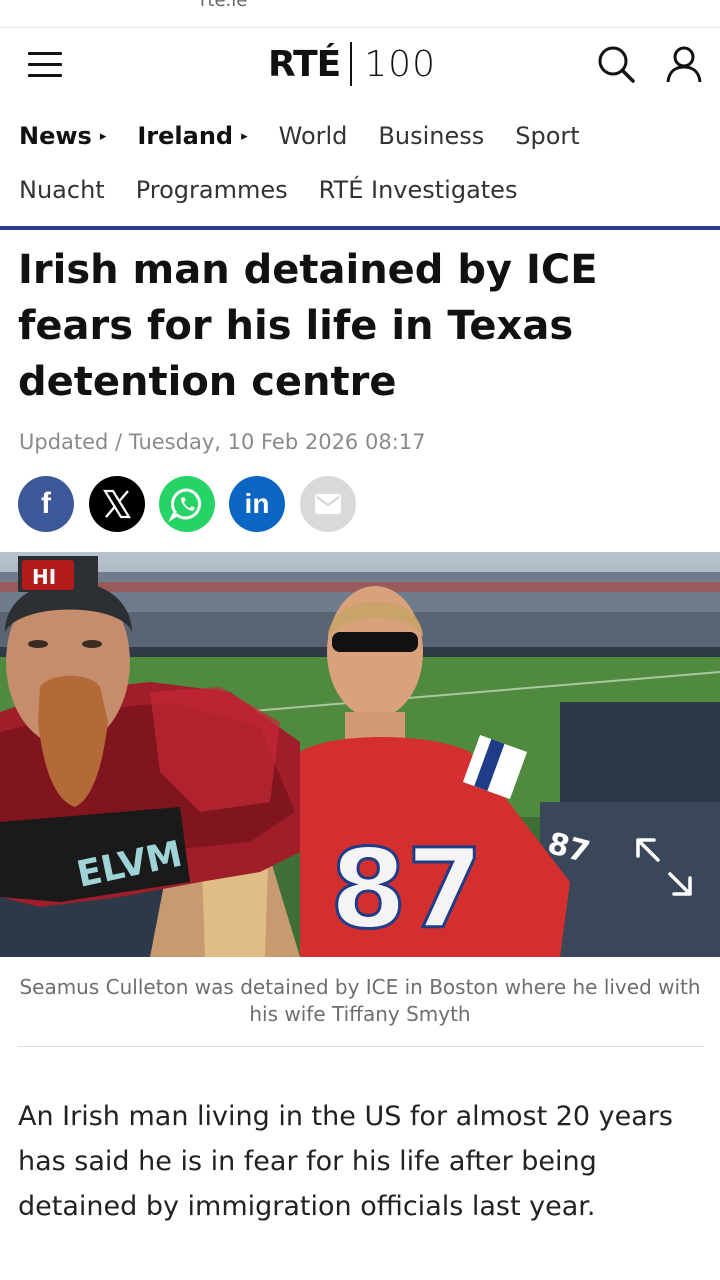 Image resolution: width=720 pixels, height=1280 pixels. What do you see at coordinates (547, 136) in the screenshot?
I see `nav-item-sport: Sport` at bounding box center [547, 136].